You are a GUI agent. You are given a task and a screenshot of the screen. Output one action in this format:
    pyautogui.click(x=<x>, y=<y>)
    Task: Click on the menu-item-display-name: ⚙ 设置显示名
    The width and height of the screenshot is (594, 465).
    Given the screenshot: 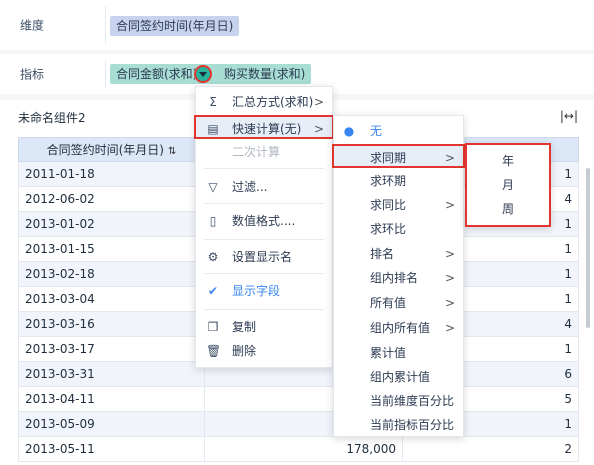 What is the action you would take?
    pyautogui.click(x=264, y=257)
    